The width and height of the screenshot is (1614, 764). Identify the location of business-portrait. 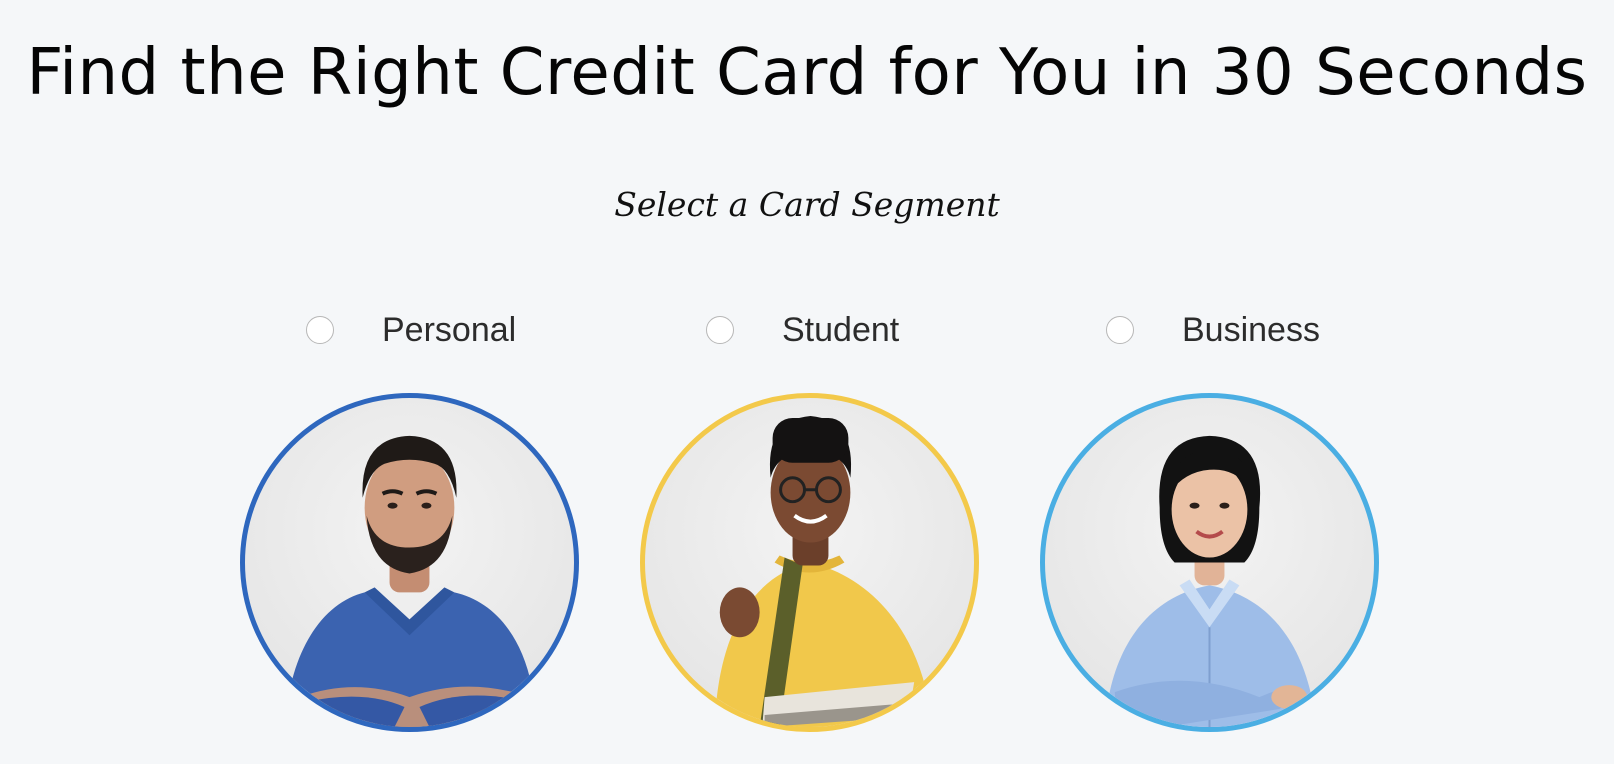
(1209, 562).